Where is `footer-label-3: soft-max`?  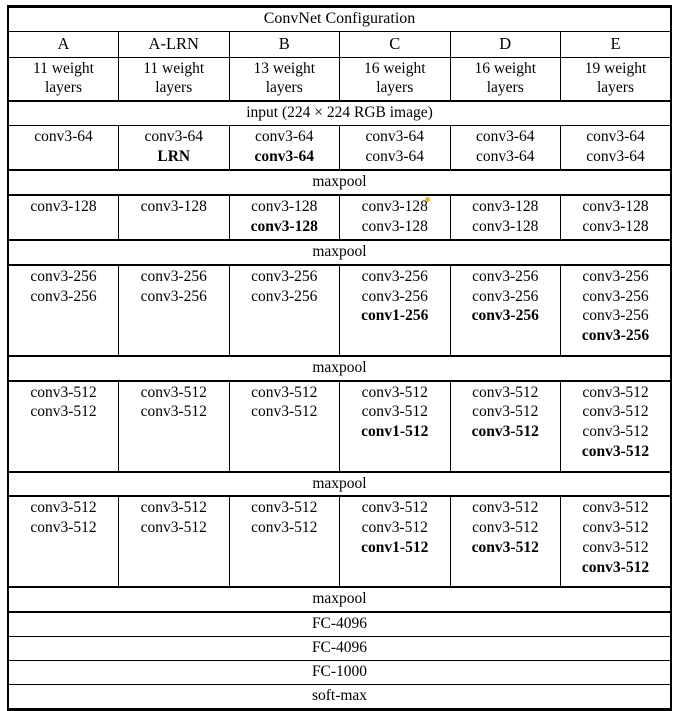
footer-label-3: soft-max is located at coordinates (339, 696).